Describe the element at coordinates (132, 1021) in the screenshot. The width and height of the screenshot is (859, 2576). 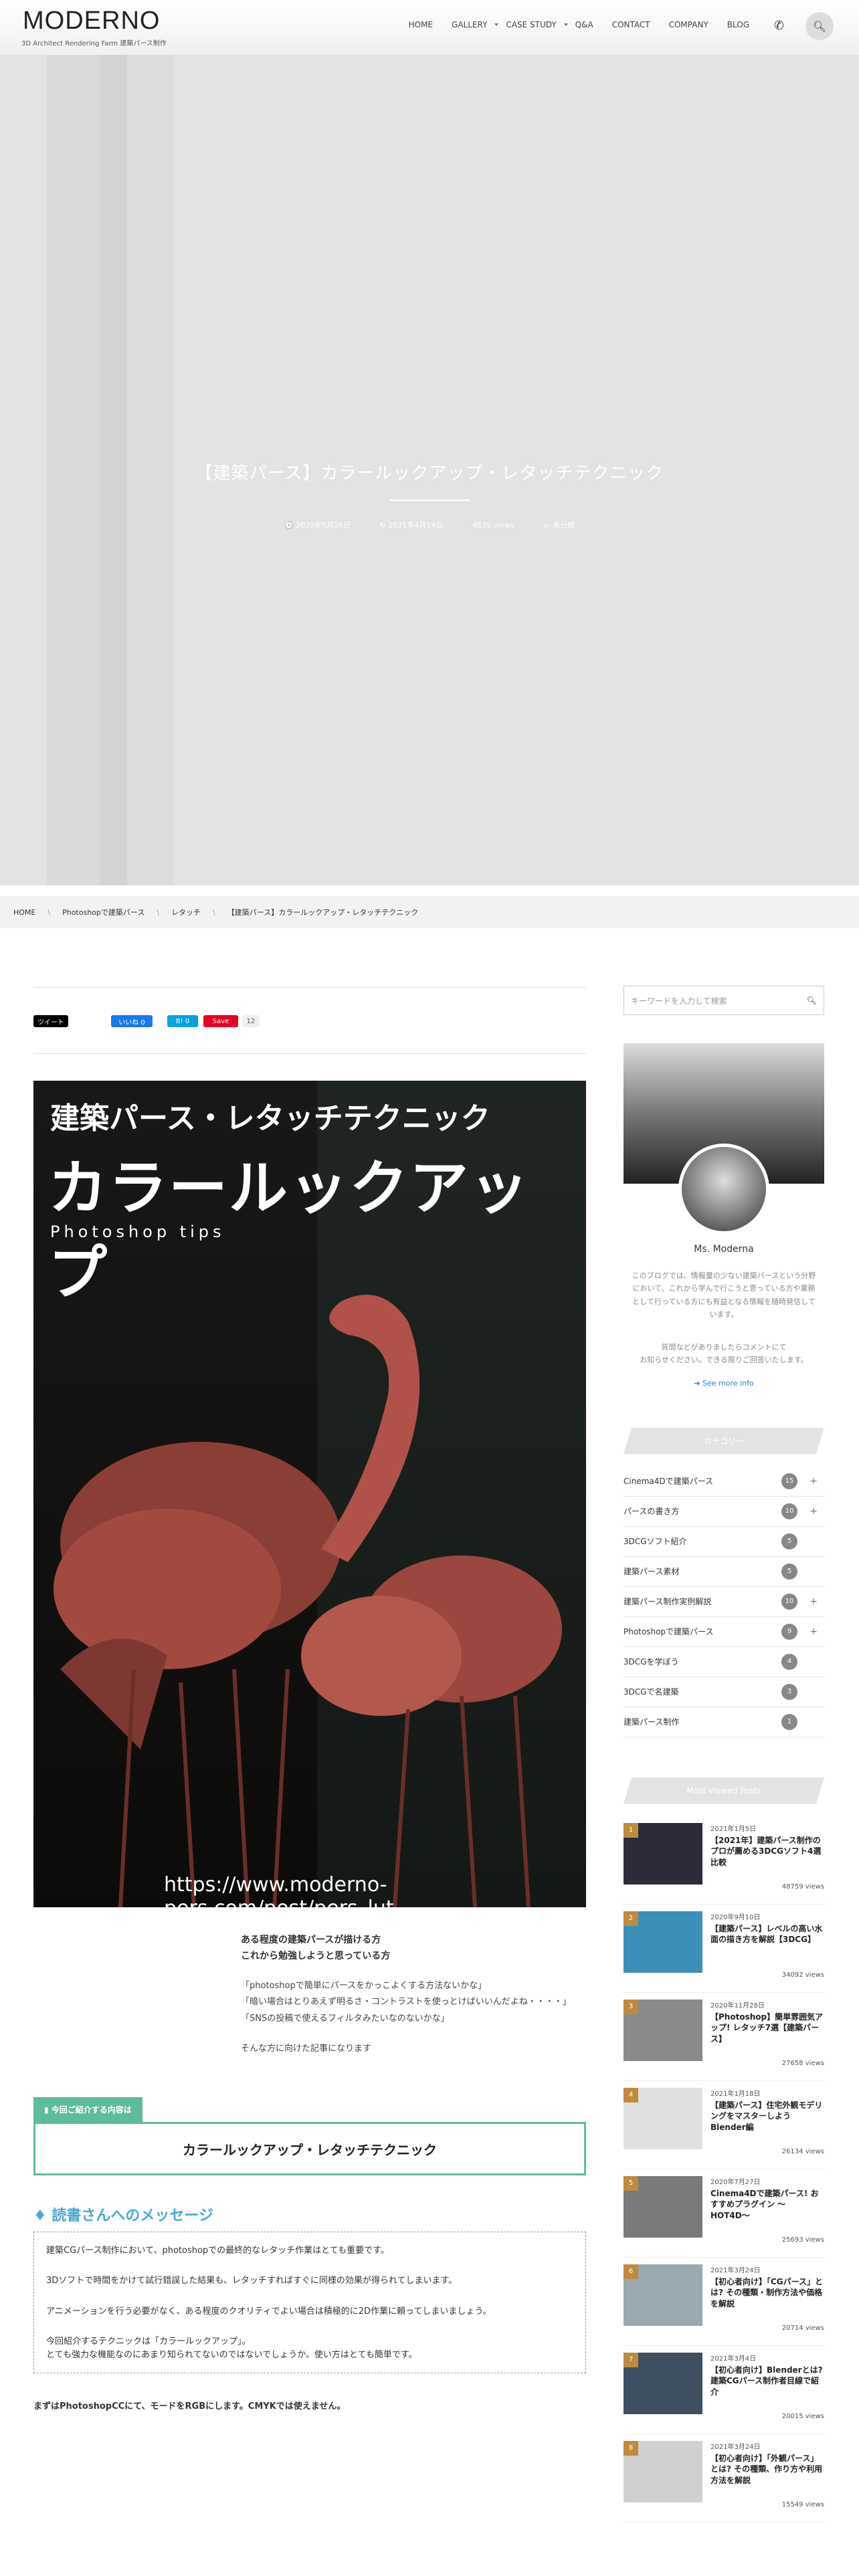
I see `like-button: いいね 0` at that location.